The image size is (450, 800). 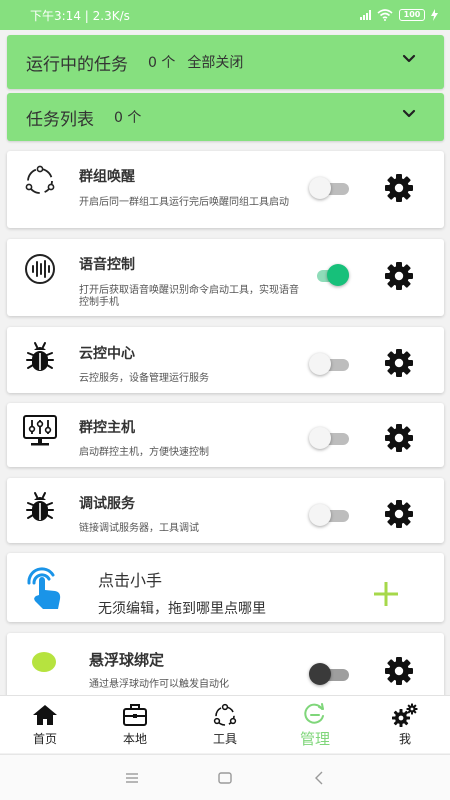 What do you see at coordinates (412, 15) in the screenshot?
I see `battery-icon: 100` at bounding box center [412, 15].